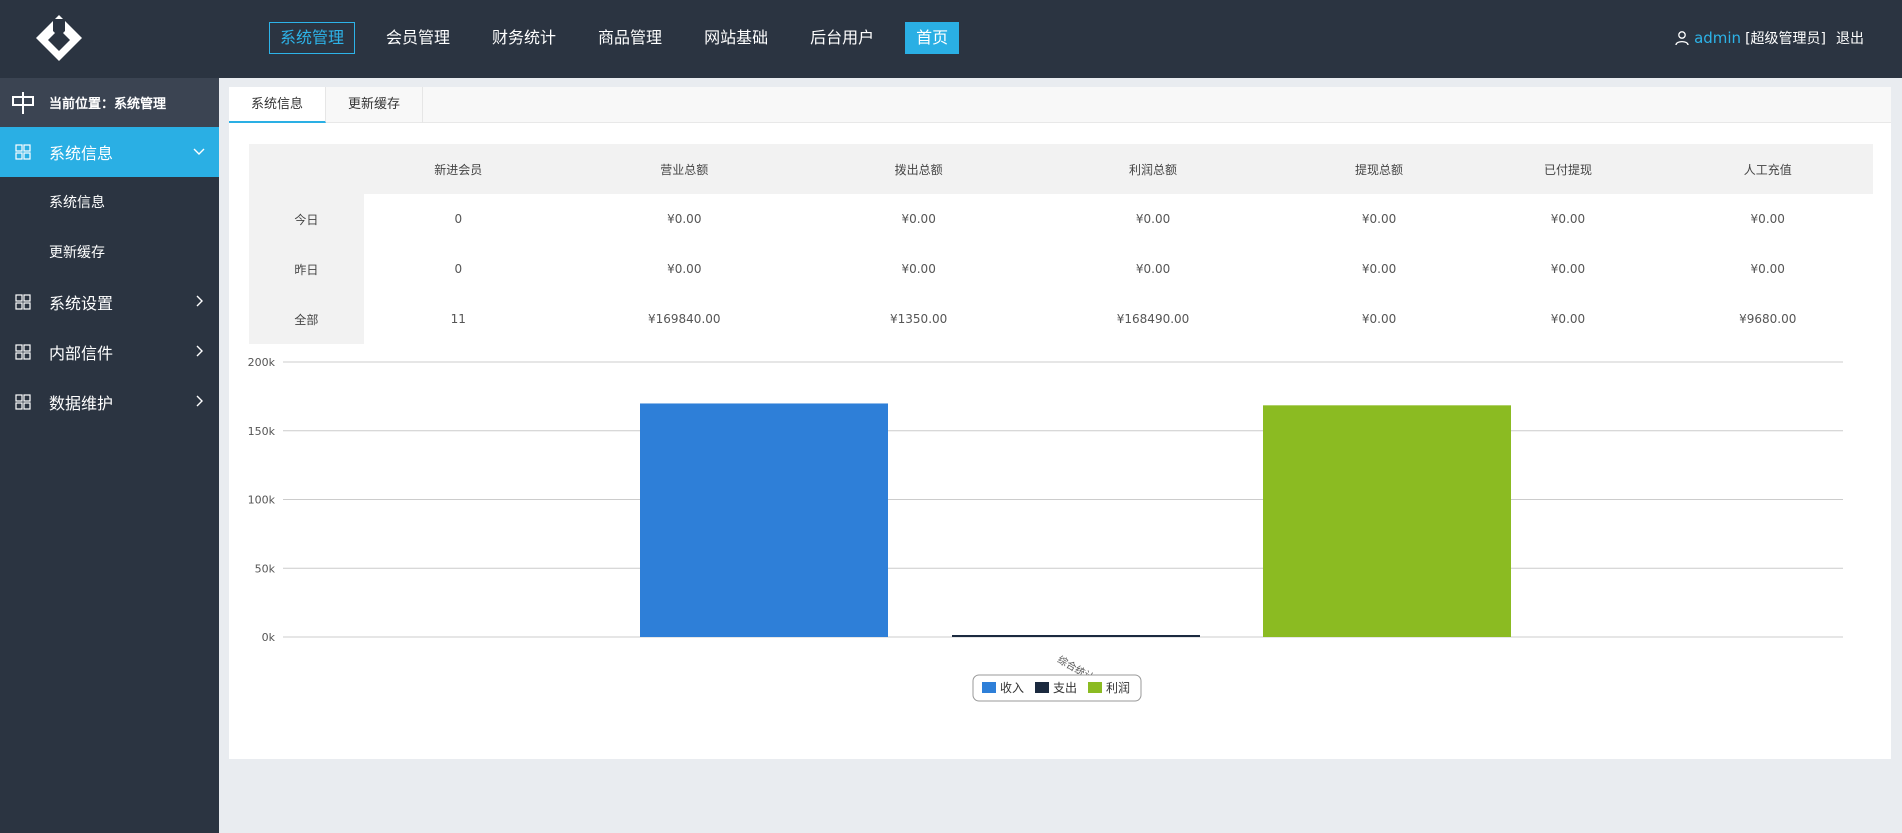  Describe the element at coordinates (1379, 169) in the screenshot. I see `stats-col-header: 提现总额` at that location.